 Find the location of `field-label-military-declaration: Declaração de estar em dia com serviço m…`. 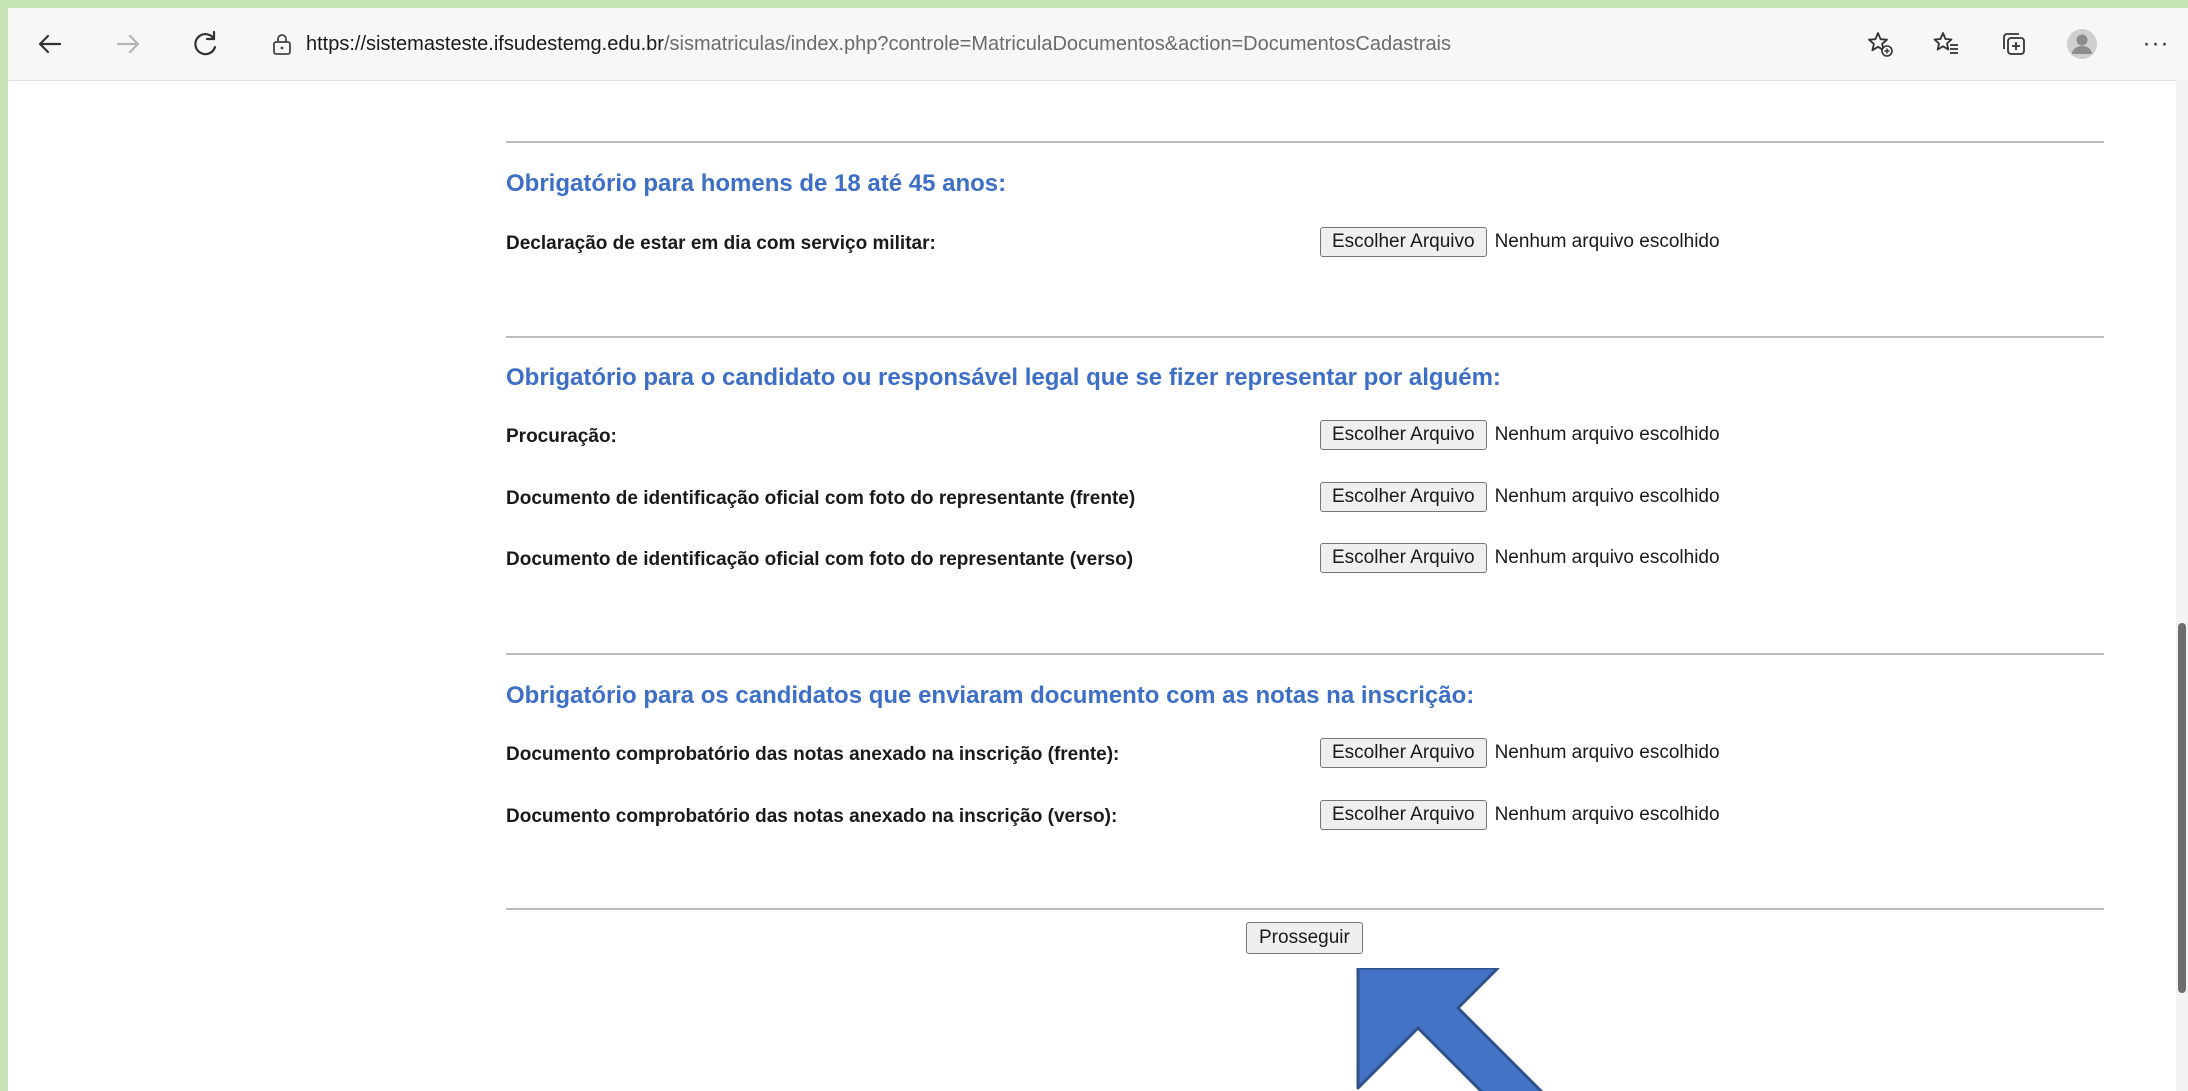

field-label-military-declaration: Declaração de estar em dia com serviço m… is located at coordinates (721, 243).